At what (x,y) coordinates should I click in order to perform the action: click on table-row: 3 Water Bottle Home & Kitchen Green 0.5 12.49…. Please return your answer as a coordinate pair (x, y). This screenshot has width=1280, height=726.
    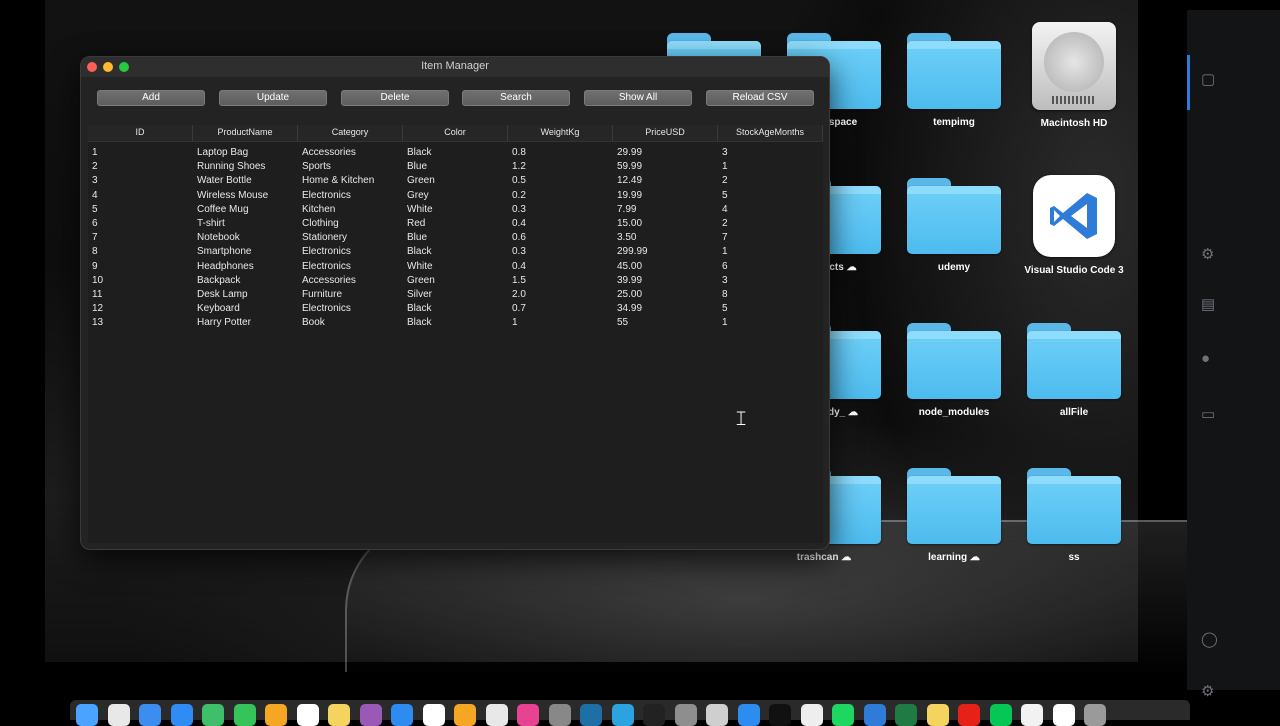
    Looking at the image, I should click on (455, 181).